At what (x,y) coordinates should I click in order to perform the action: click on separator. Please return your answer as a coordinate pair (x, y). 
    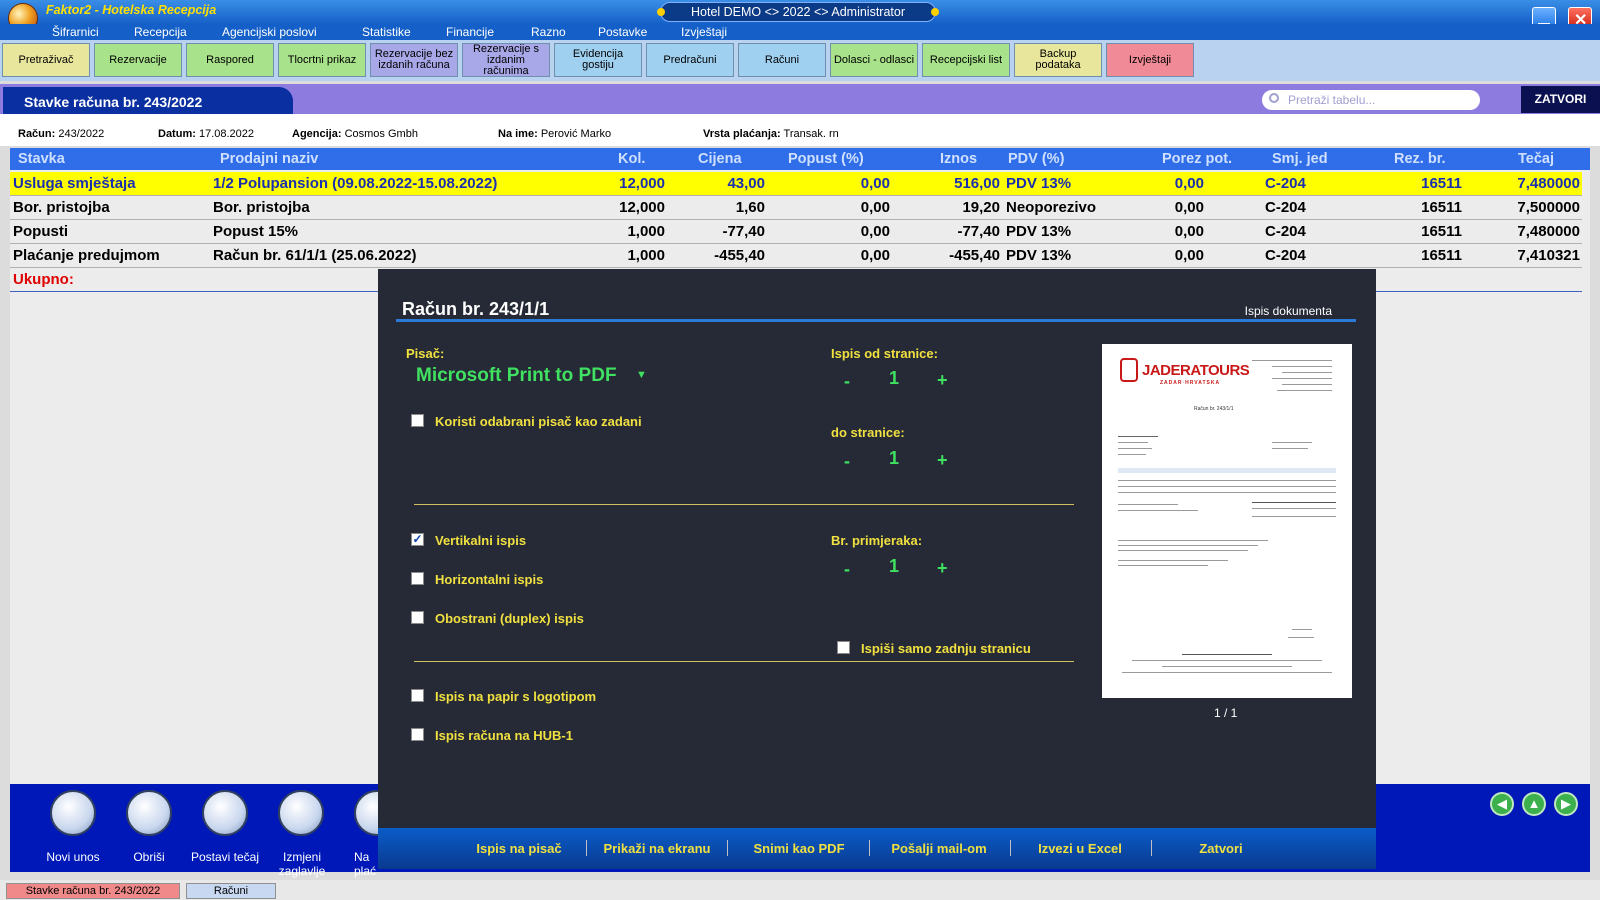
    Looking at the image, I should click on (744, 661).